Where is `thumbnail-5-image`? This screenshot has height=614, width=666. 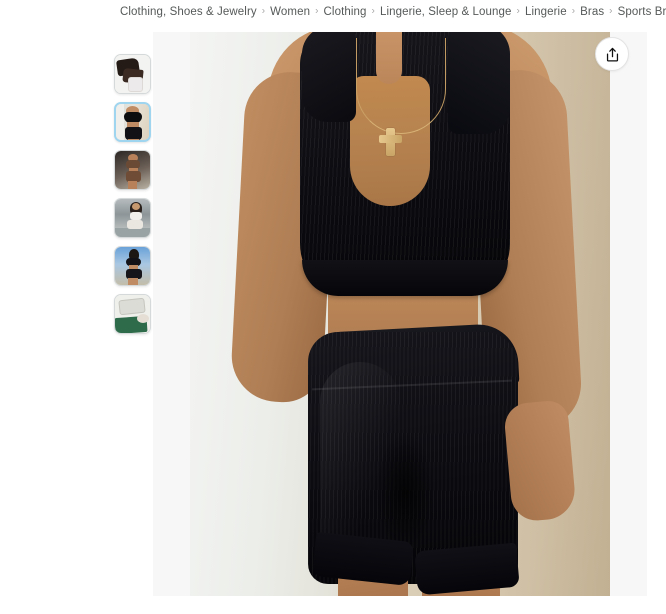
thumbnail-5-image is located at coordinates (132, 266).